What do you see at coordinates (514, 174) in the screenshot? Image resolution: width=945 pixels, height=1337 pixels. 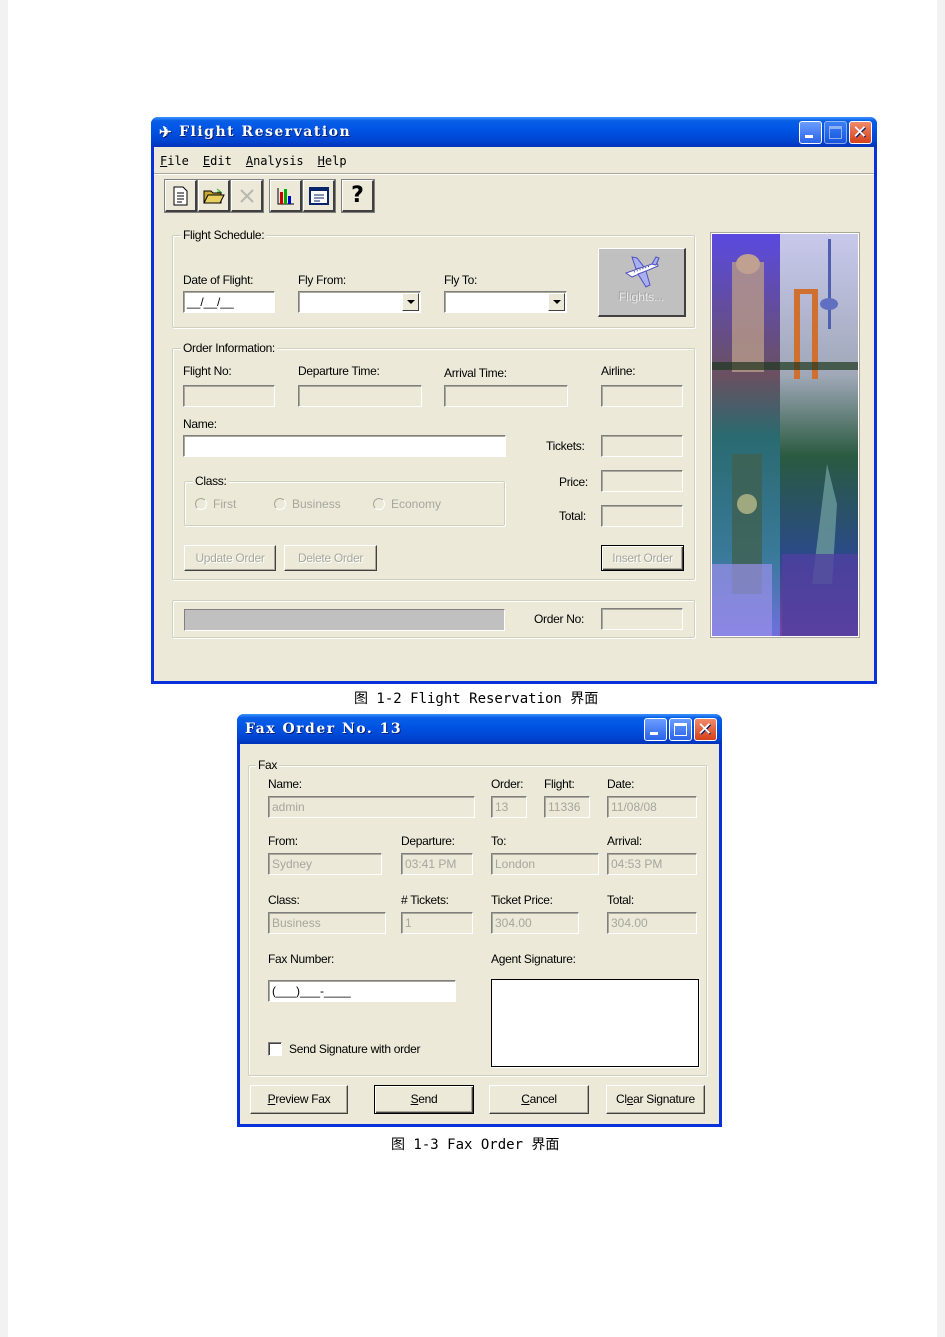 I see `menu-separator` at bounding box center [514, 174].